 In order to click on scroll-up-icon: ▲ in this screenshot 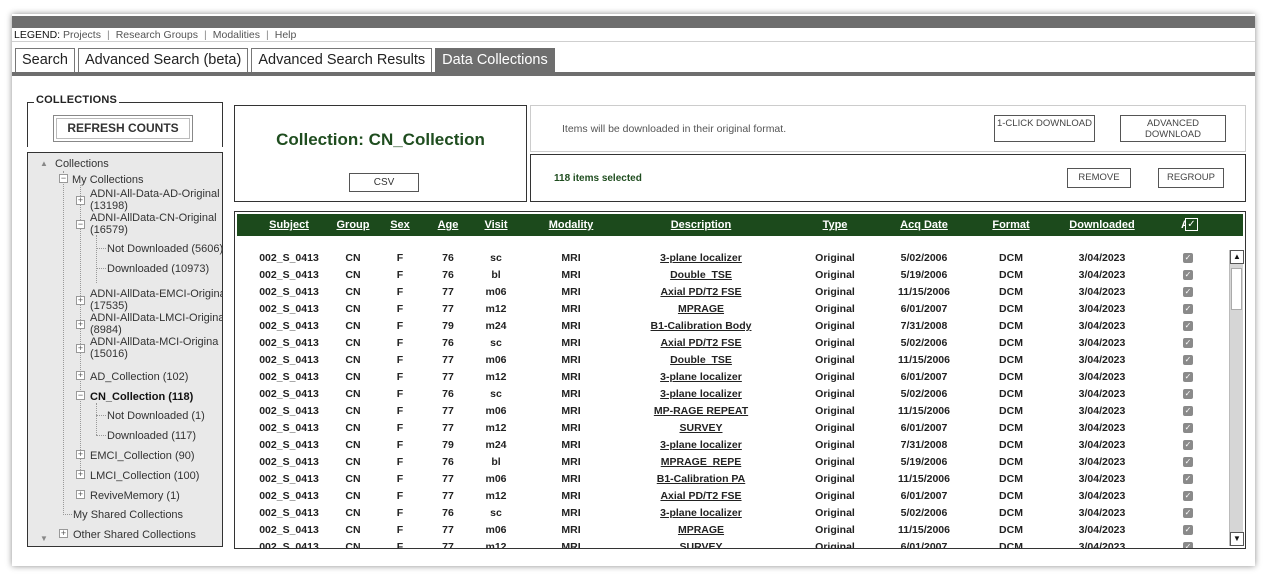, I will do `click(1237, 257)`.